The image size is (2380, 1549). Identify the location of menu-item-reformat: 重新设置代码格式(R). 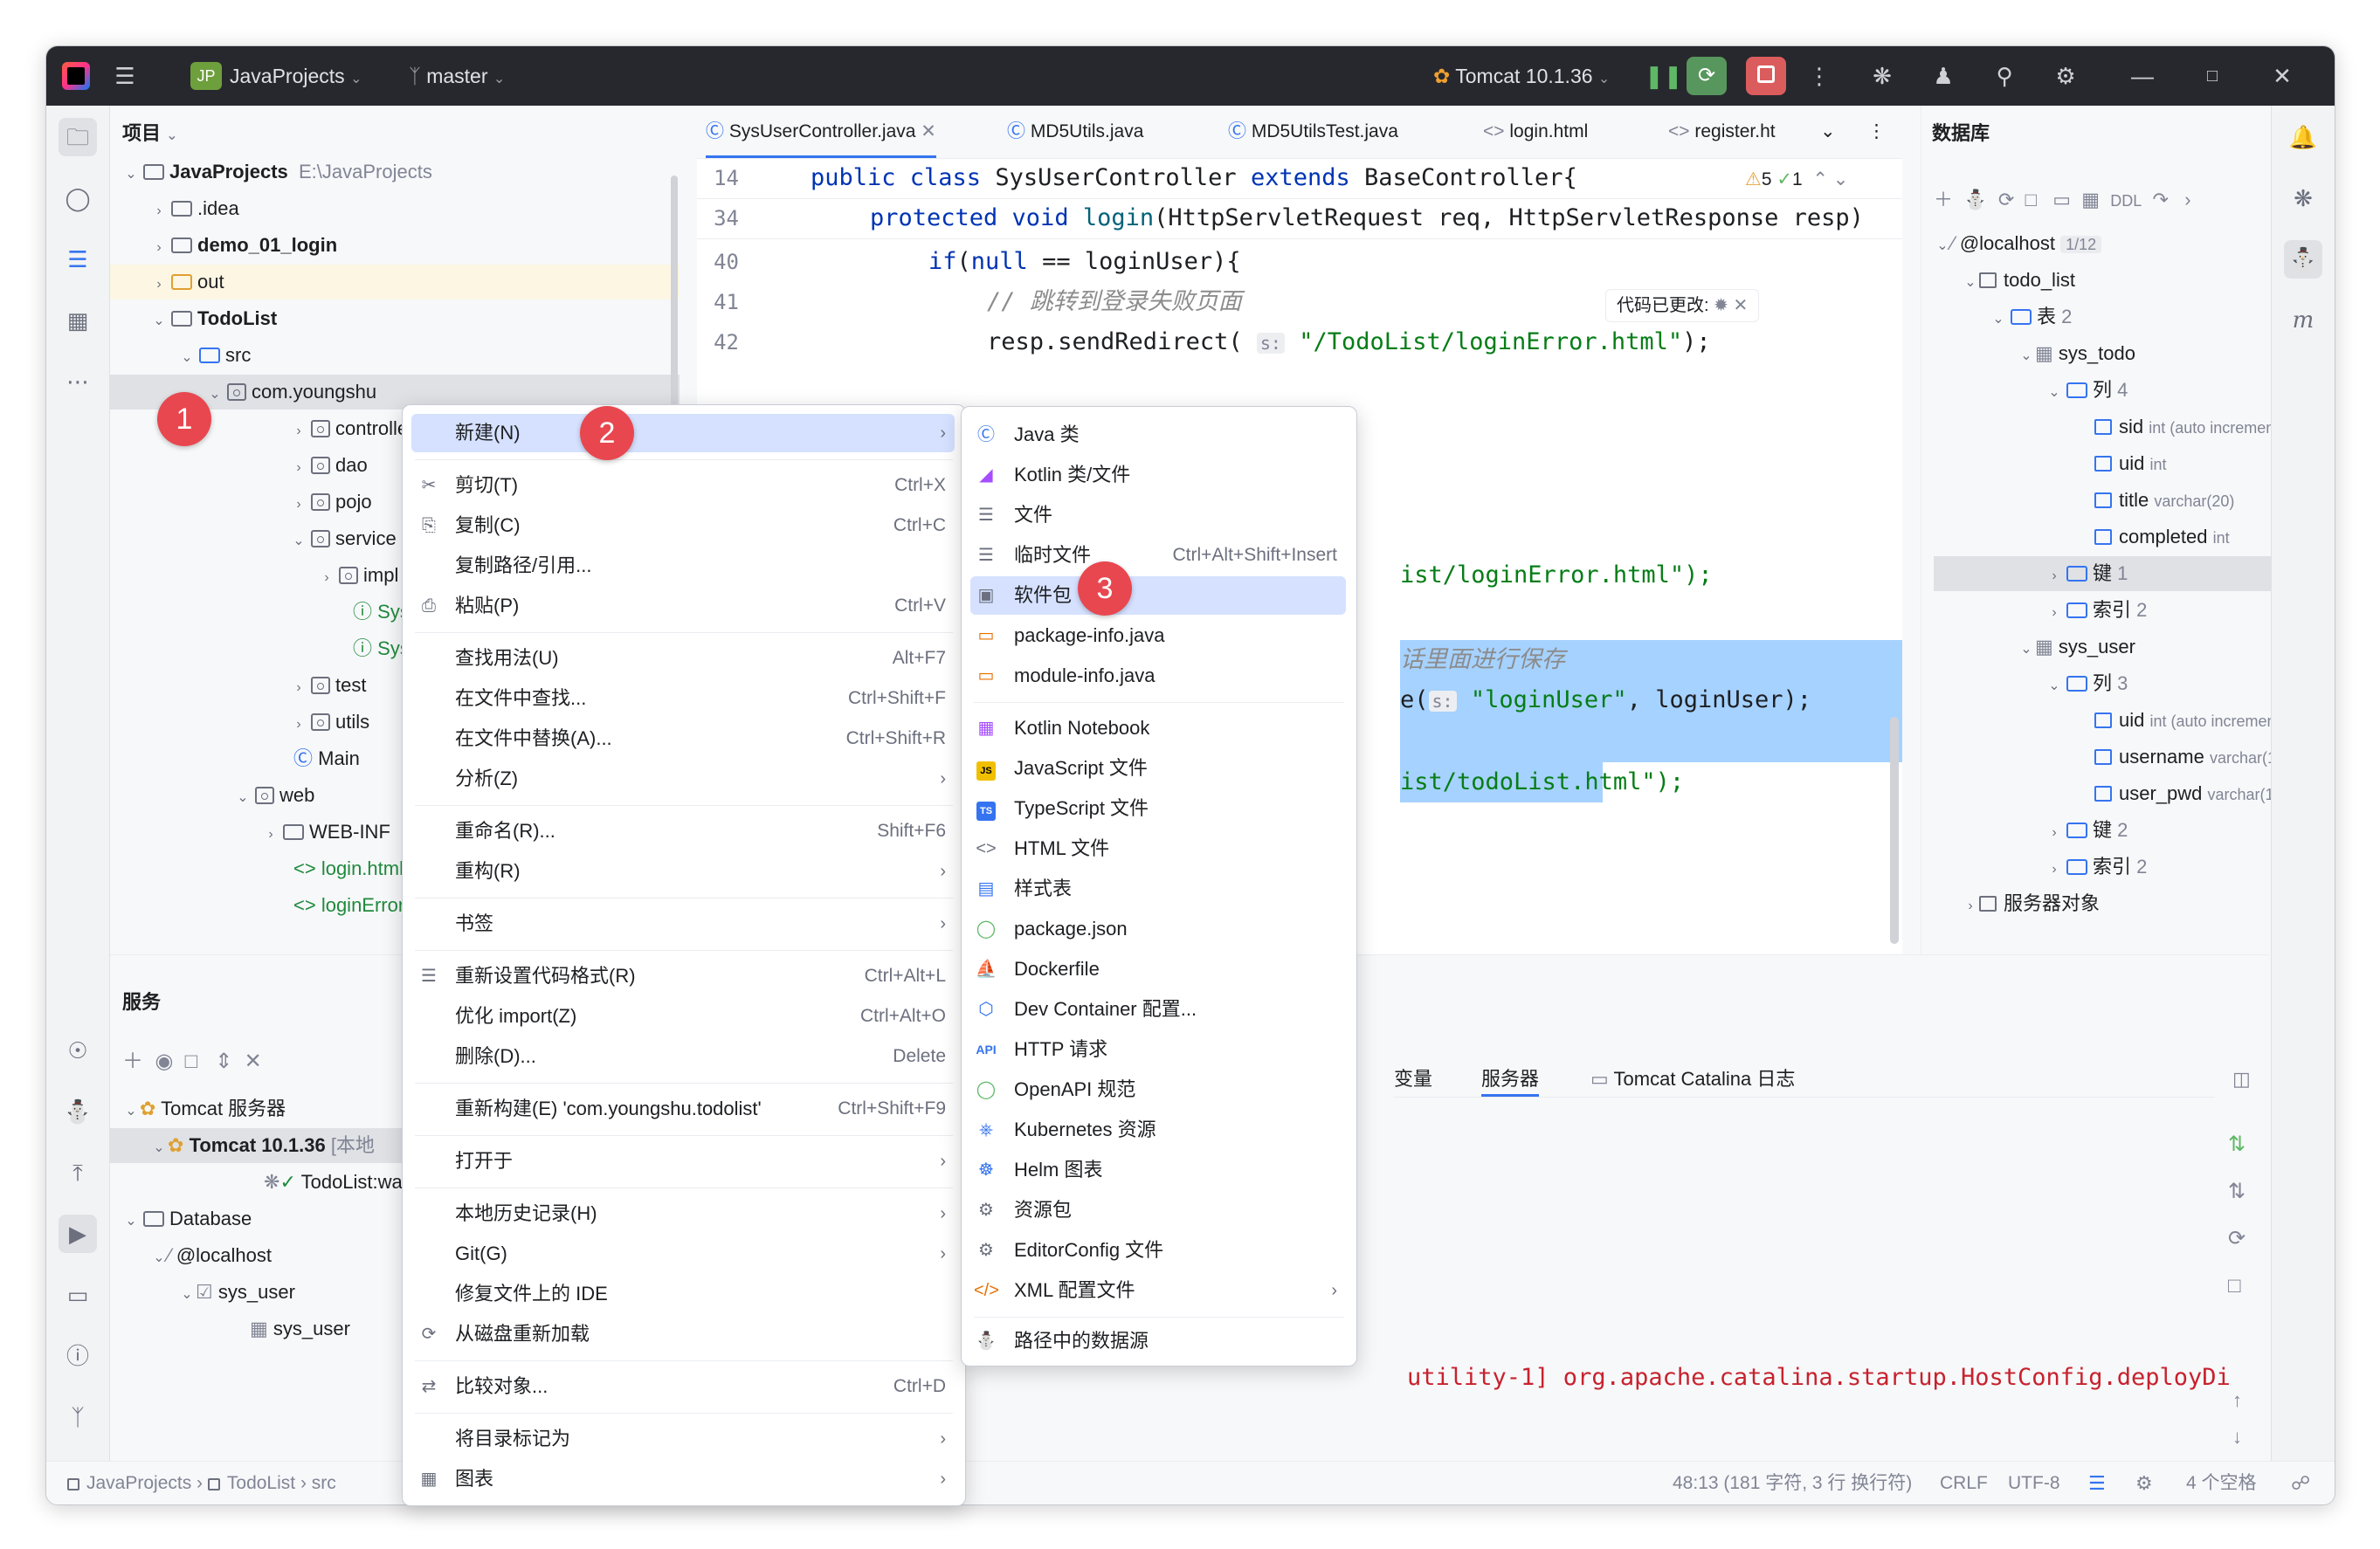
(545, 976).